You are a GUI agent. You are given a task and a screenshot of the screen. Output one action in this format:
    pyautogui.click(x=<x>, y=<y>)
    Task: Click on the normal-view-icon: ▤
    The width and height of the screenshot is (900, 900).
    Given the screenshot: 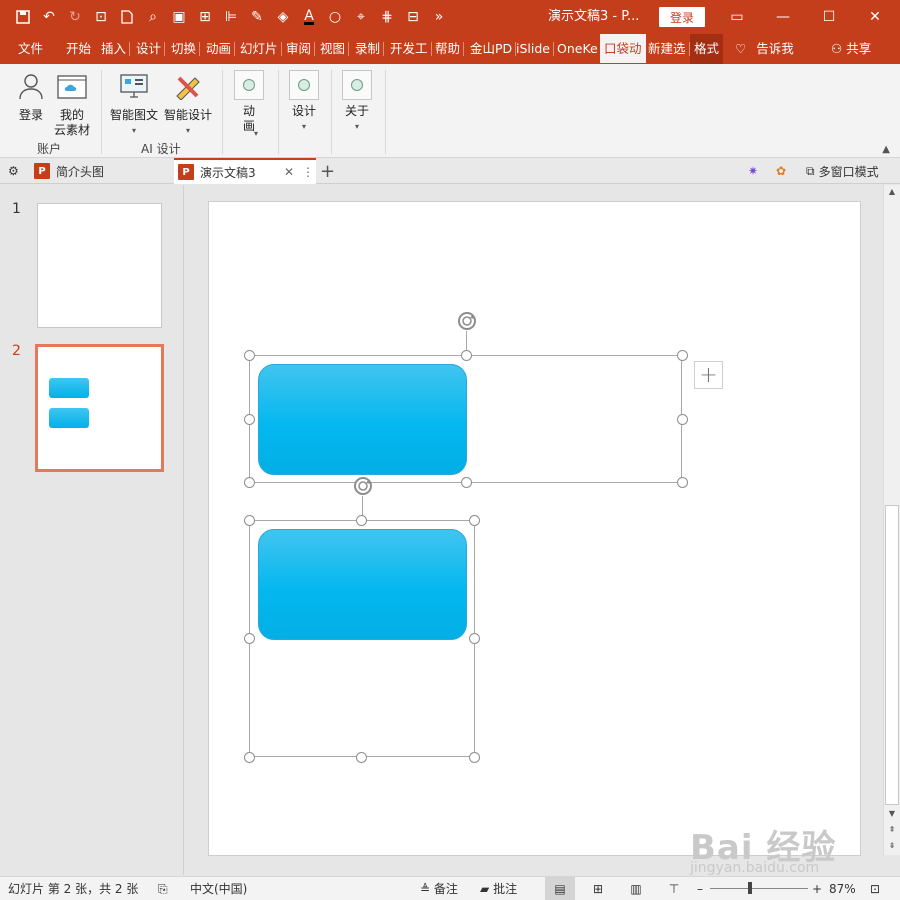 What is the action you would take?
    pyautogui.click(x=560, y=888)
    